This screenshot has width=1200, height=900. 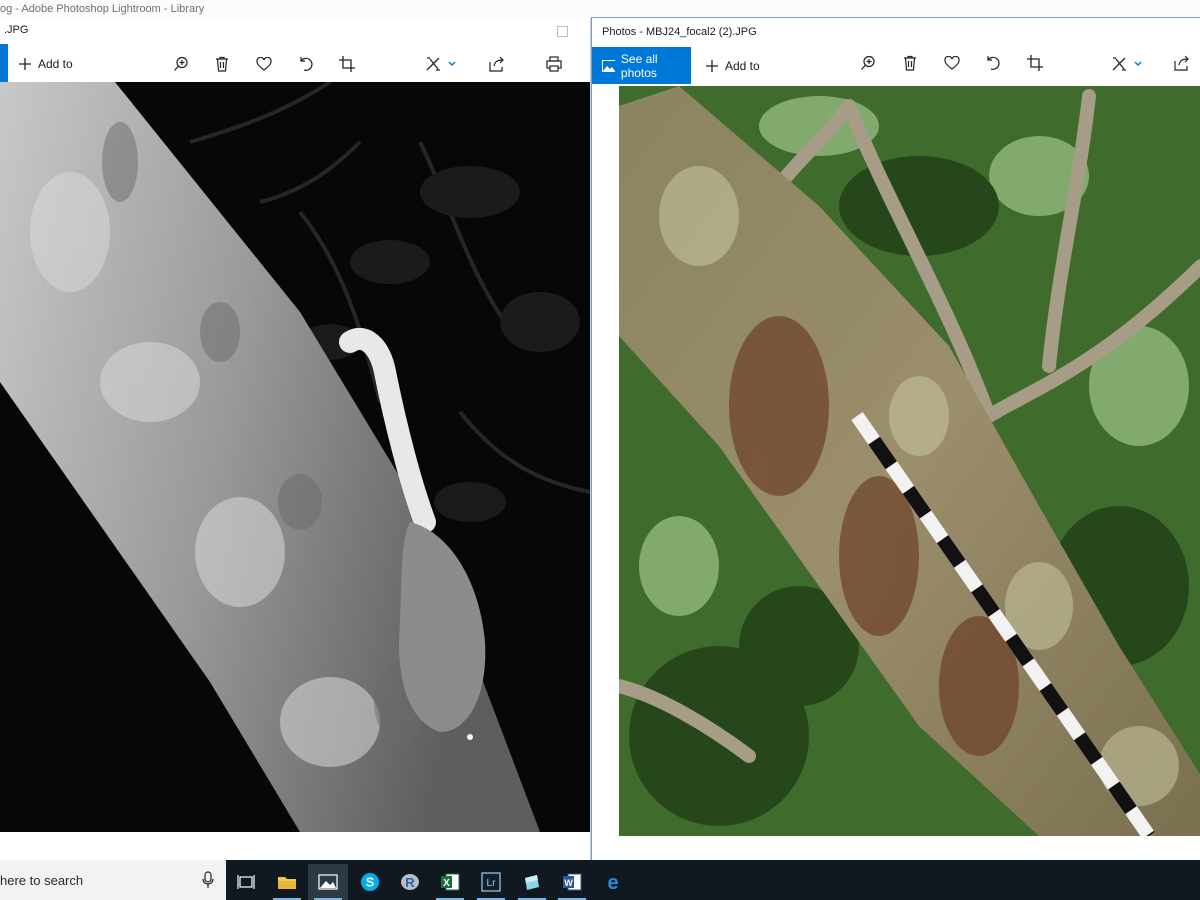 What do you see at coordinates (55, 64) in the screenshot?
I see `left-add-to-label: Add to` at bounding box center [55, 64].